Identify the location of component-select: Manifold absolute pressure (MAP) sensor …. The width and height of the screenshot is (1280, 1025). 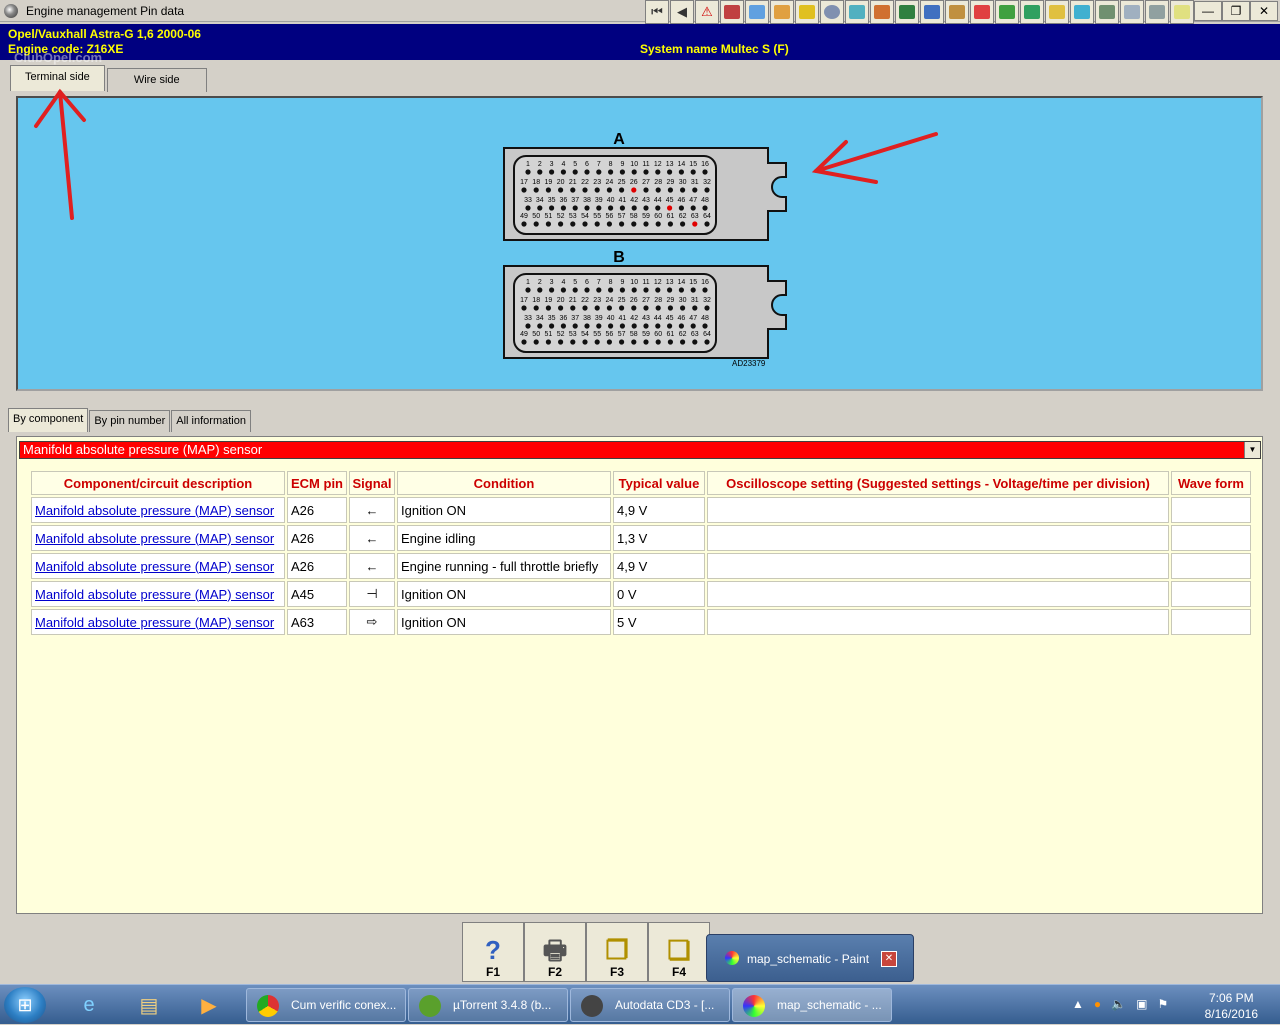
(640, 450).